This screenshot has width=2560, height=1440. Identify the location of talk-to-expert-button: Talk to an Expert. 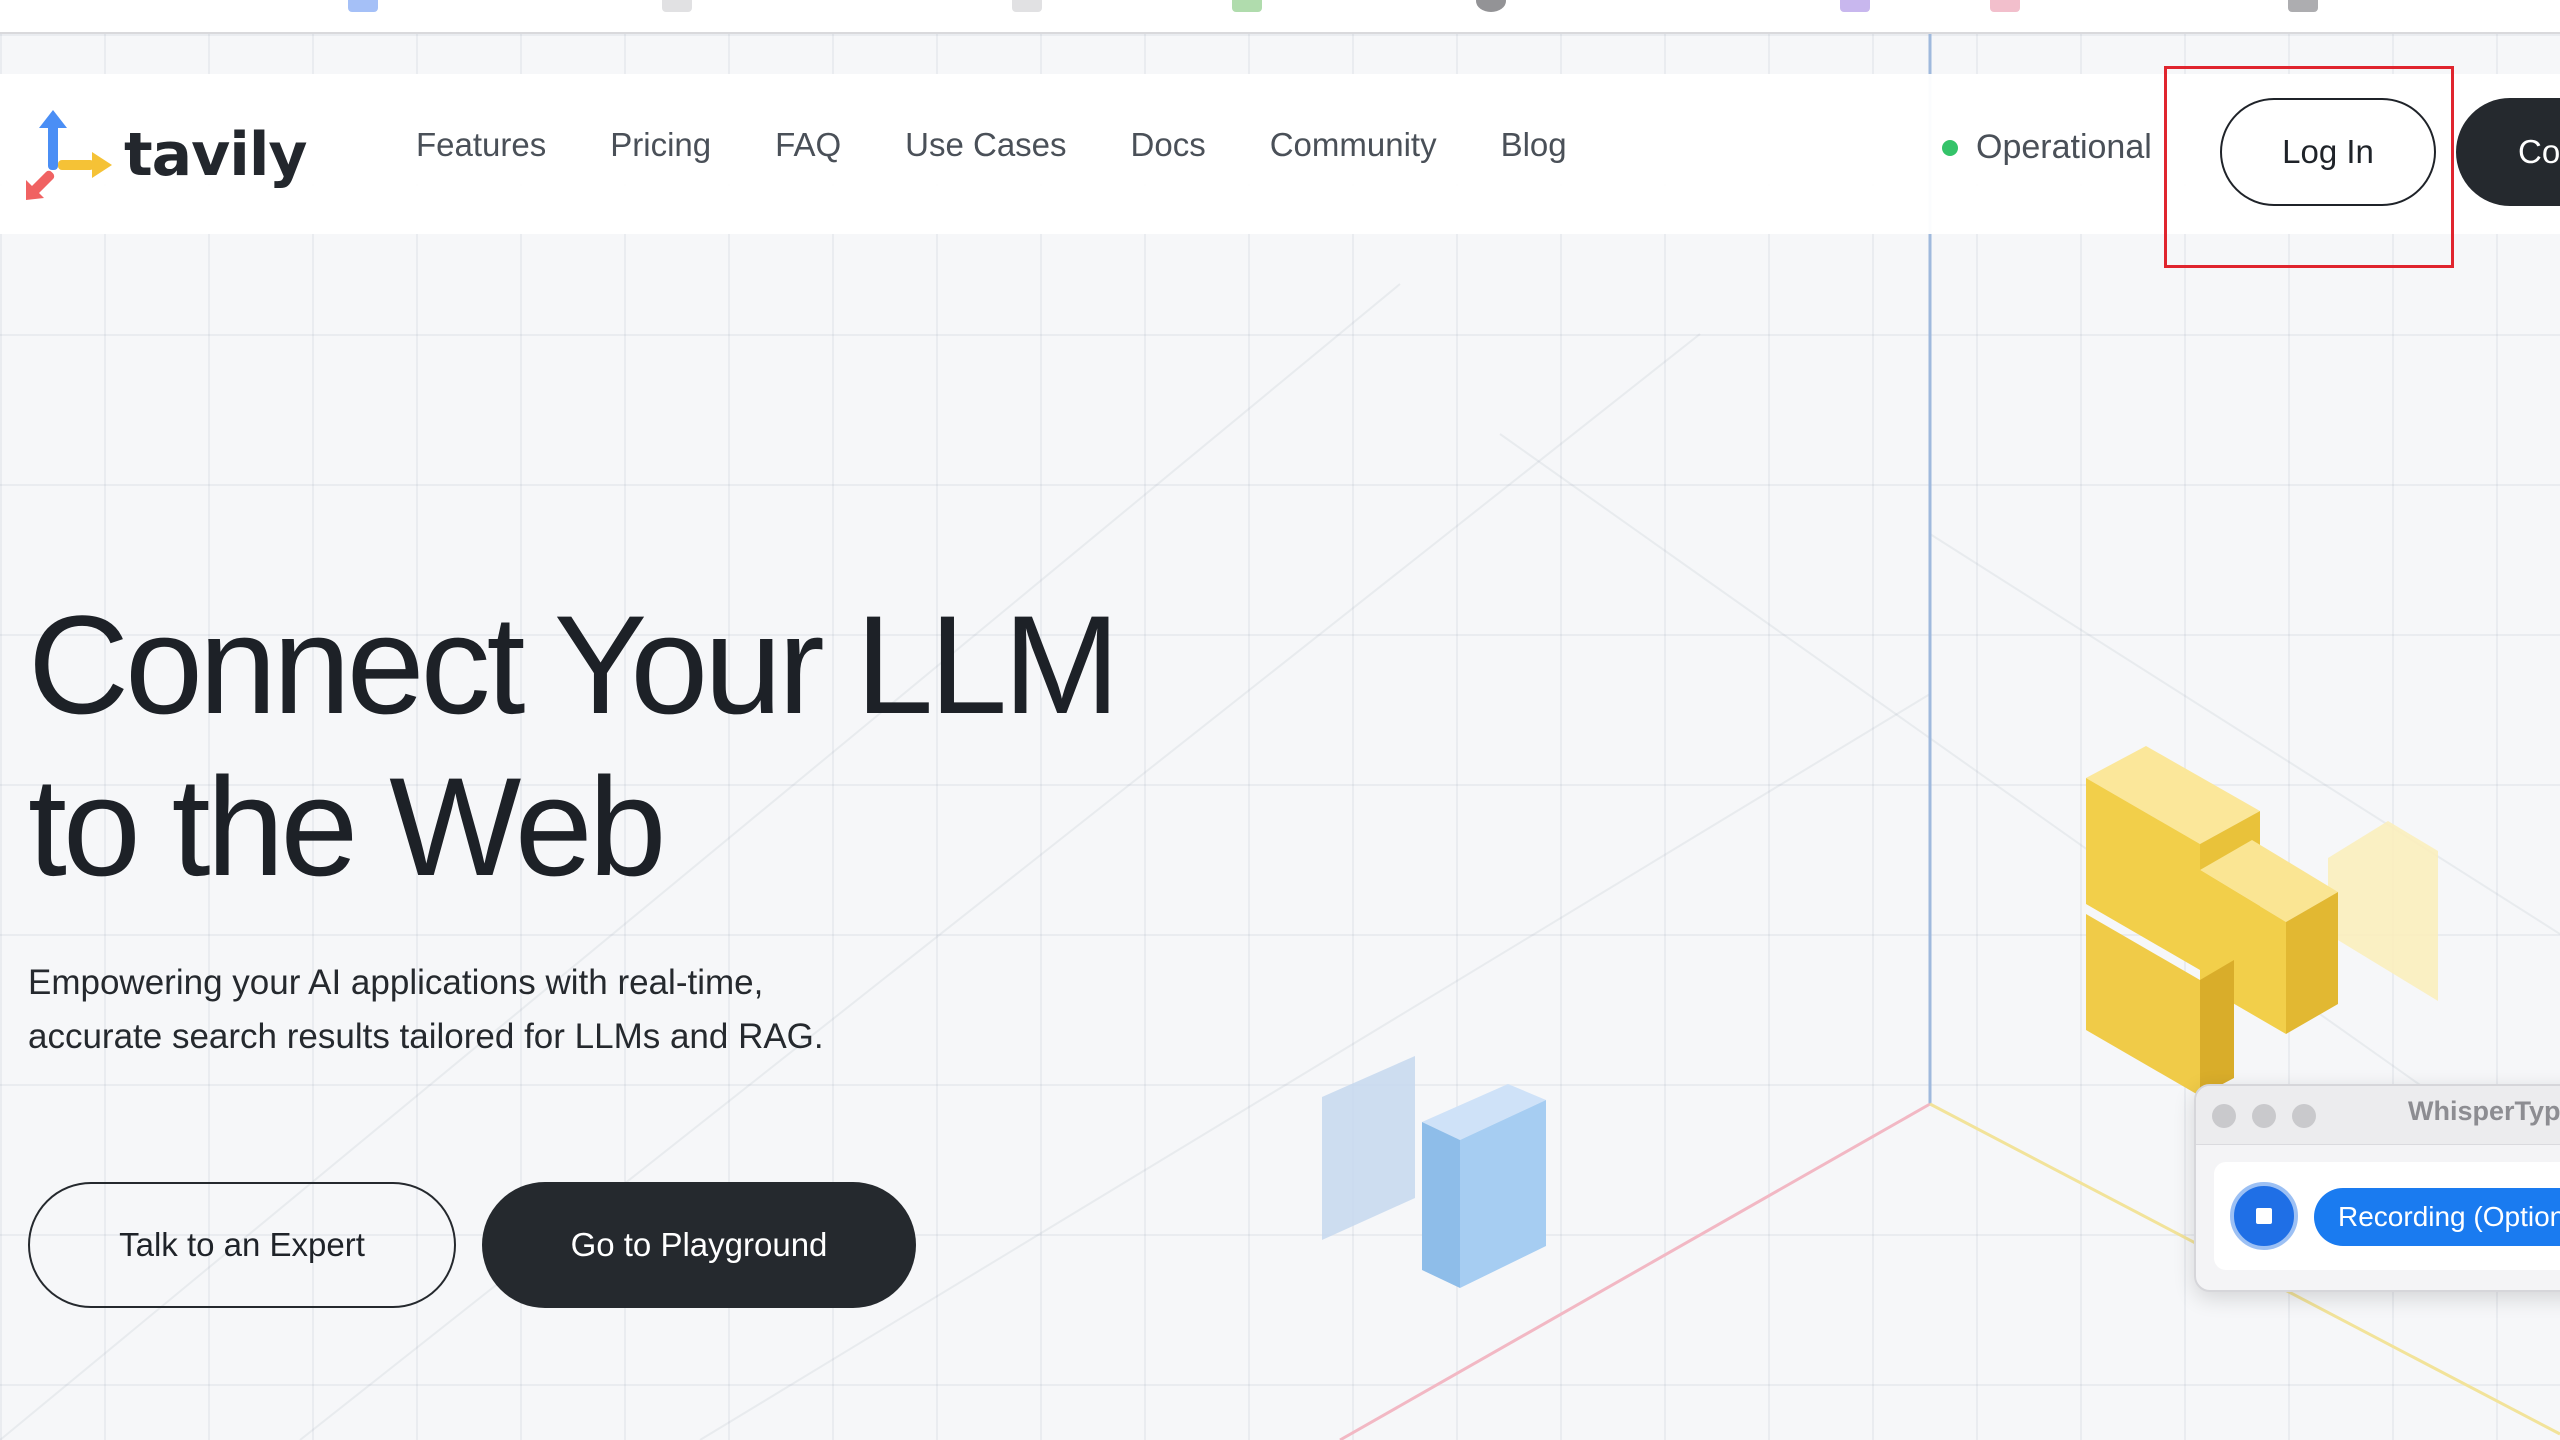
(242, 1245).